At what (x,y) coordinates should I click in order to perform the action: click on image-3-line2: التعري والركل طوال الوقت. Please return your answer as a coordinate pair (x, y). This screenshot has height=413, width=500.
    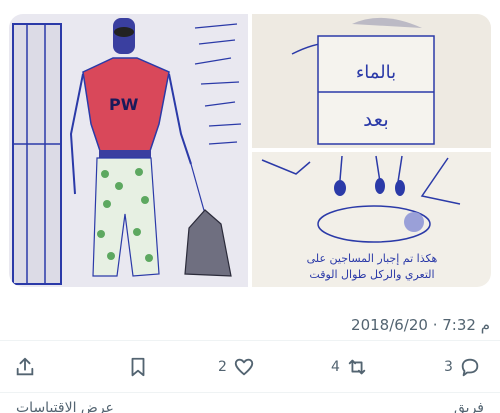
    Looking at the image, I should click on (371, 274).